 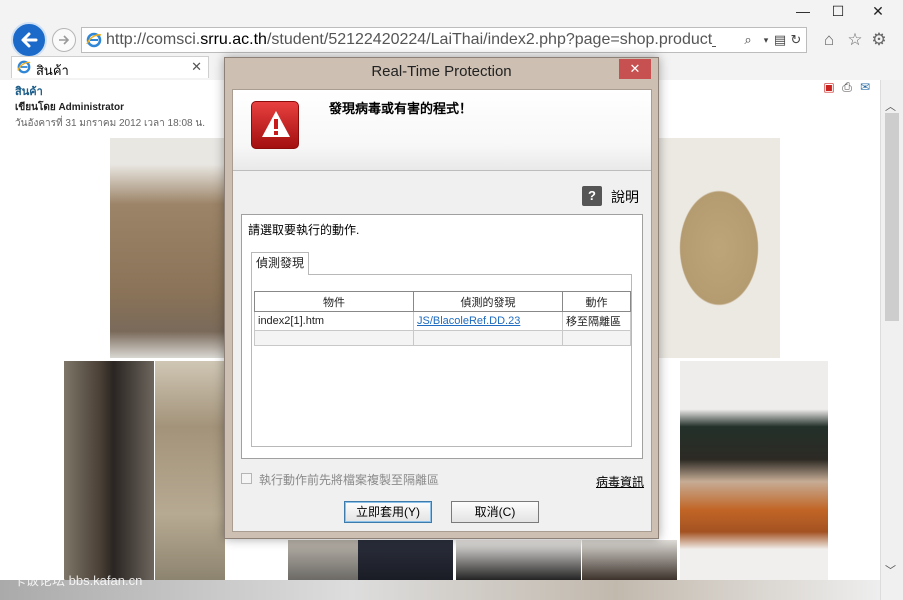 What do you see at coordinates (890, 570) in the screenshot?
I see `scroll-down-icon: ﹀` at bounding box center [890, 570].